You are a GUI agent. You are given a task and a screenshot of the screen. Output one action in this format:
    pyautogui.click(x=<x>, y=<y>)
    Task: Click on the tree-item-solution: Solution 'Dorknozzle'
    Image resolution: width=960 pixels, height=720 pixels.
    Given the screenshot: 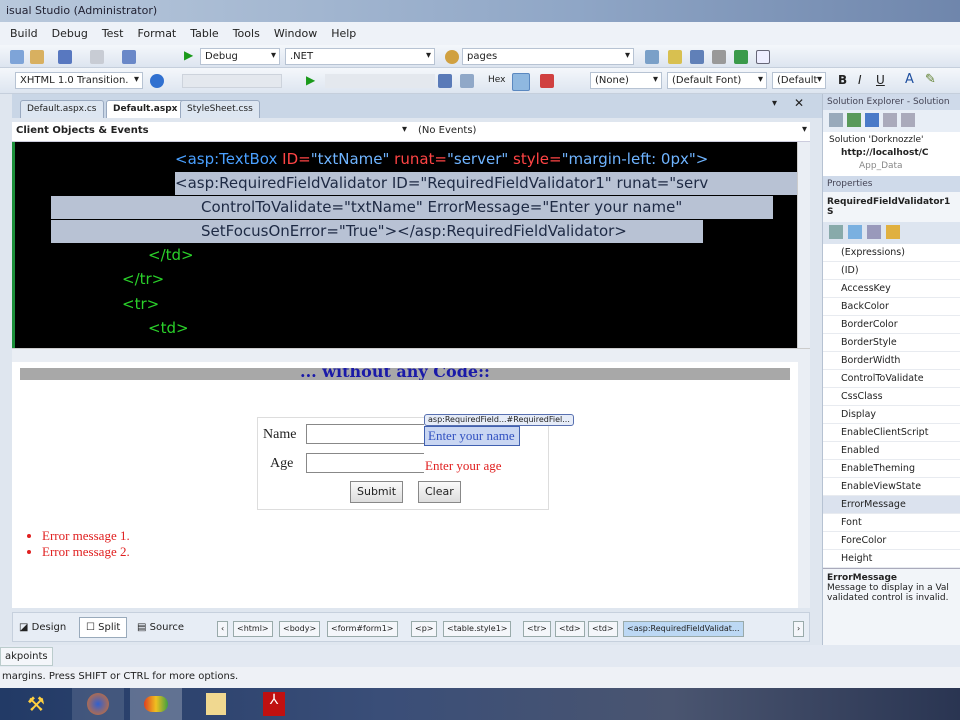 What is the action you would take?
    pyautogui.click(x=891, y=140)
    